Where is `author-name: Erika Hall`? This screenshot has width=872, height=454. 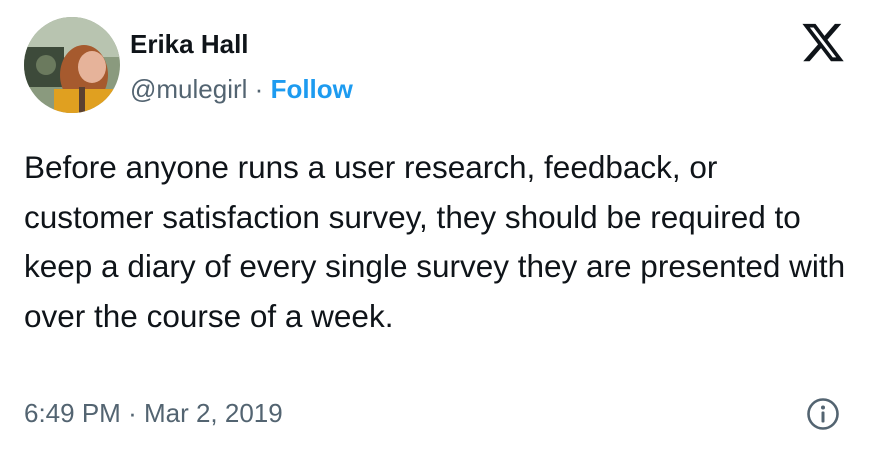 author-name: Erika Hall is located at coordinates (189, 44).